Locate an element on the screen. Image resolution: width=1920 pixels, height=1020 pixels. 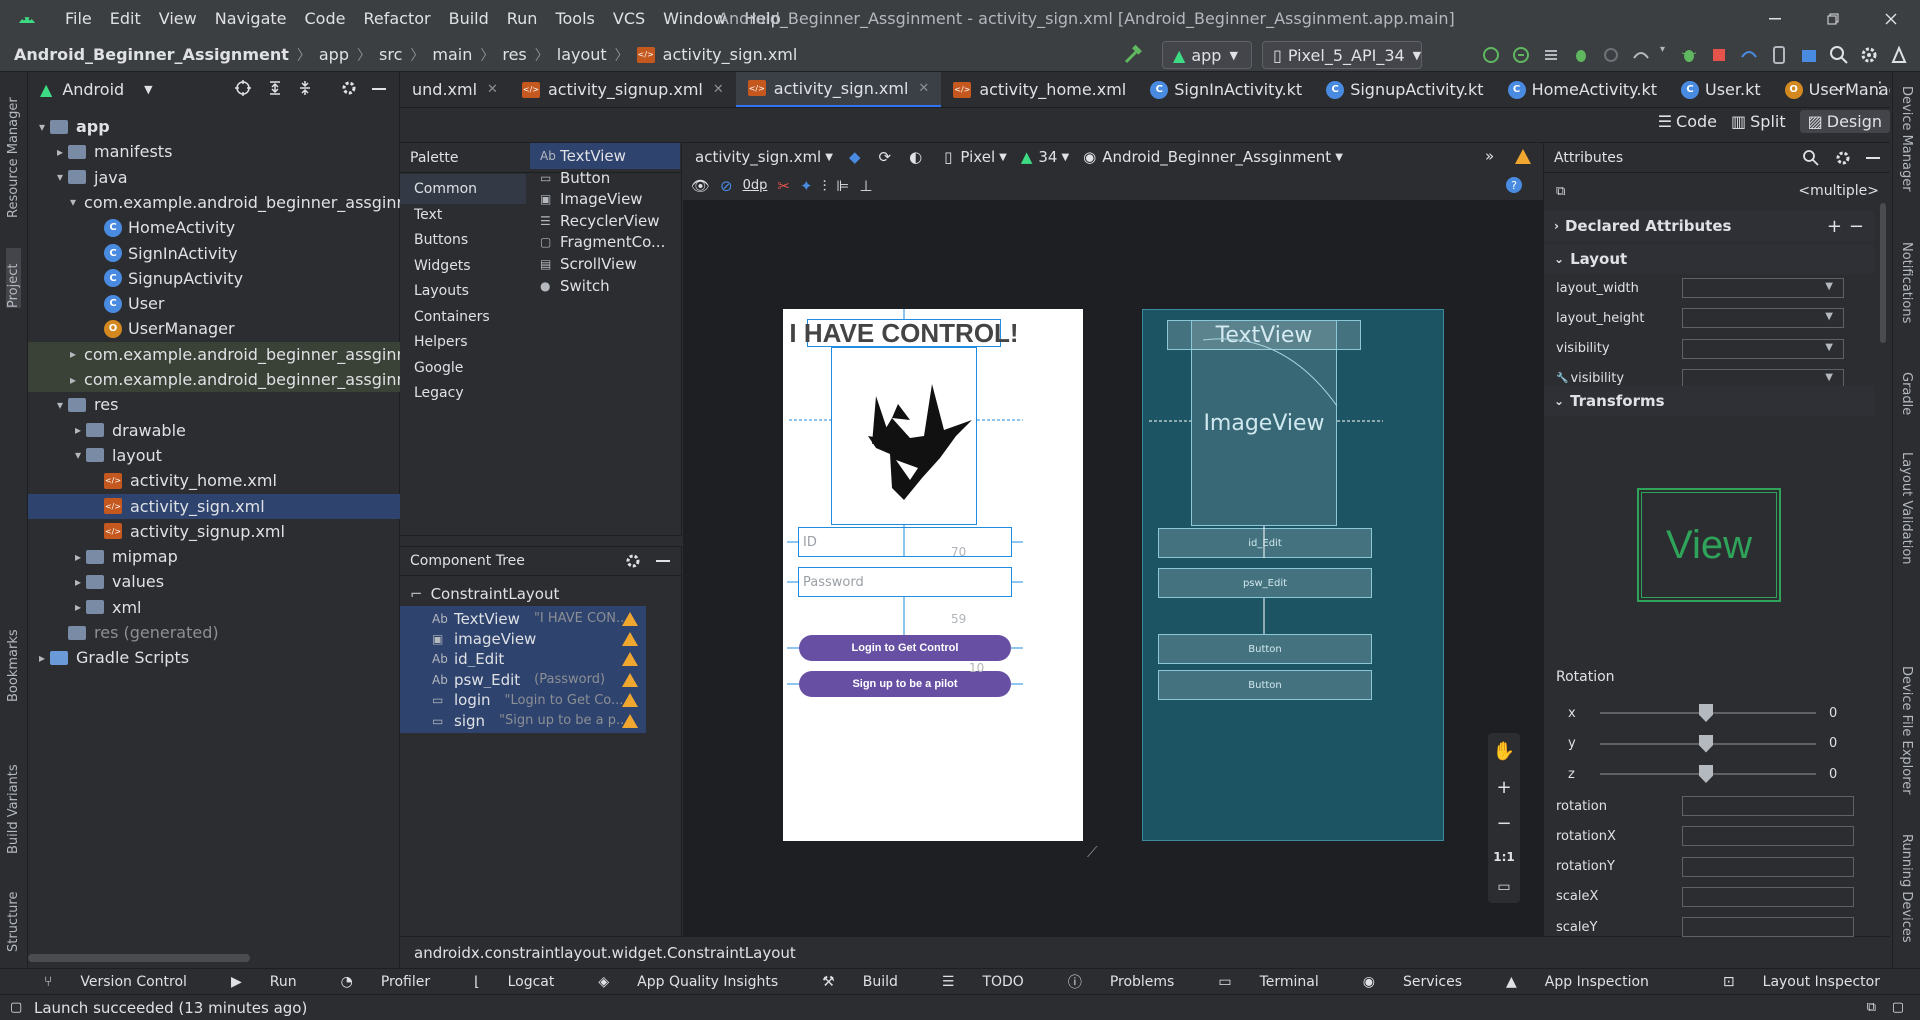
status-toggle-icon: ▢ is located at coordinates (16, 1007).